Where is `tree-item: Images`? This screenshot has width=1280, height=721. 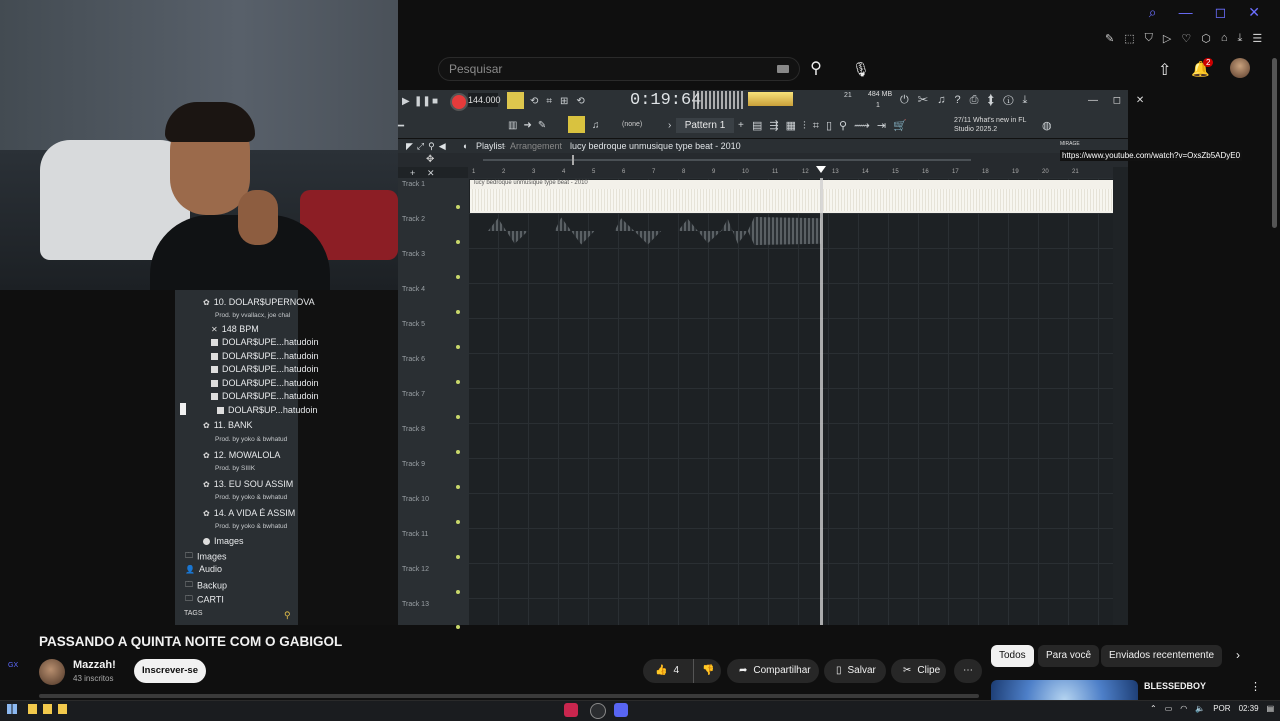 tree-item: Images is located at coordinates (223, 541).